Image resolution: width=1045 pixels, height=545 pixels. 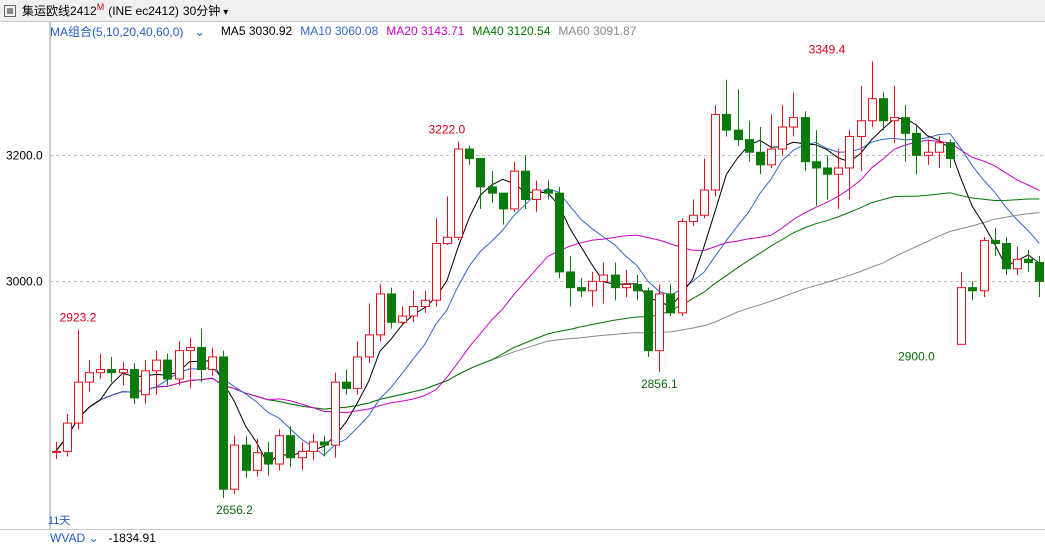 What do you see at coordinates (24, 156) in the screenshot?
I see `y-tick-label: 3200.0` at bounding box center [24, 156].